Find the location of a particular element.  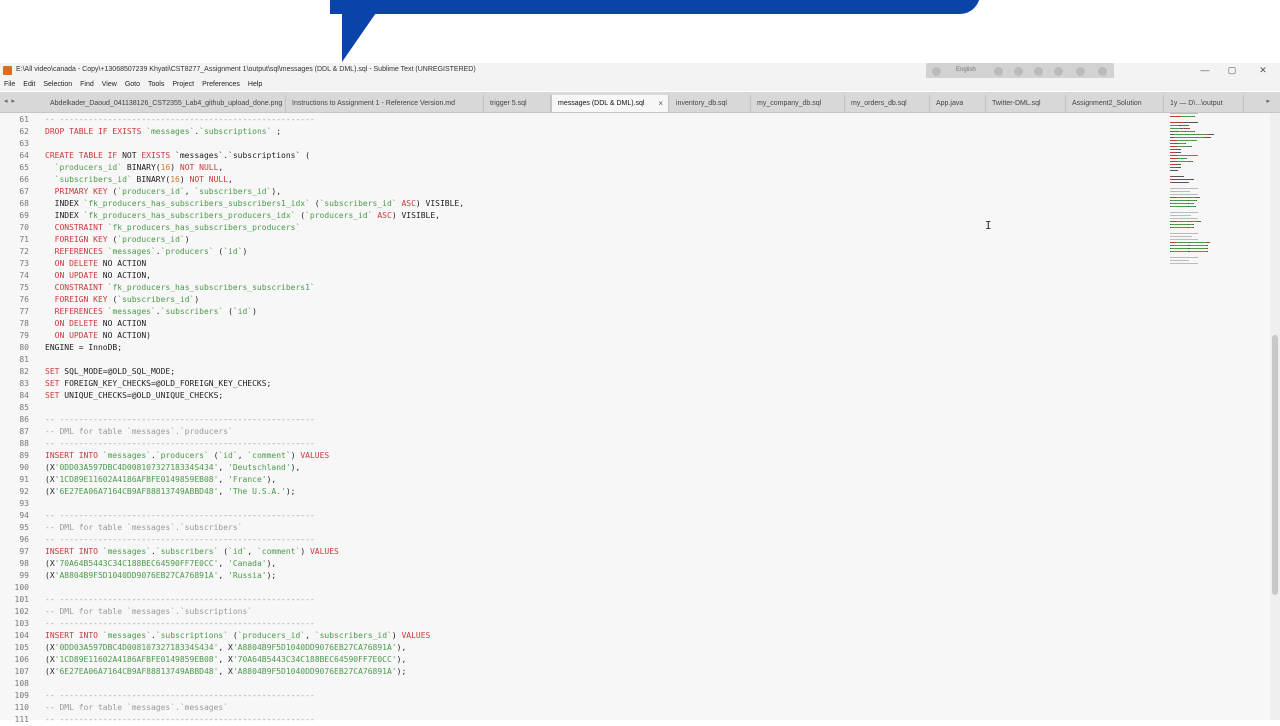

line-number: 105 is located at coordinates (21, 647).